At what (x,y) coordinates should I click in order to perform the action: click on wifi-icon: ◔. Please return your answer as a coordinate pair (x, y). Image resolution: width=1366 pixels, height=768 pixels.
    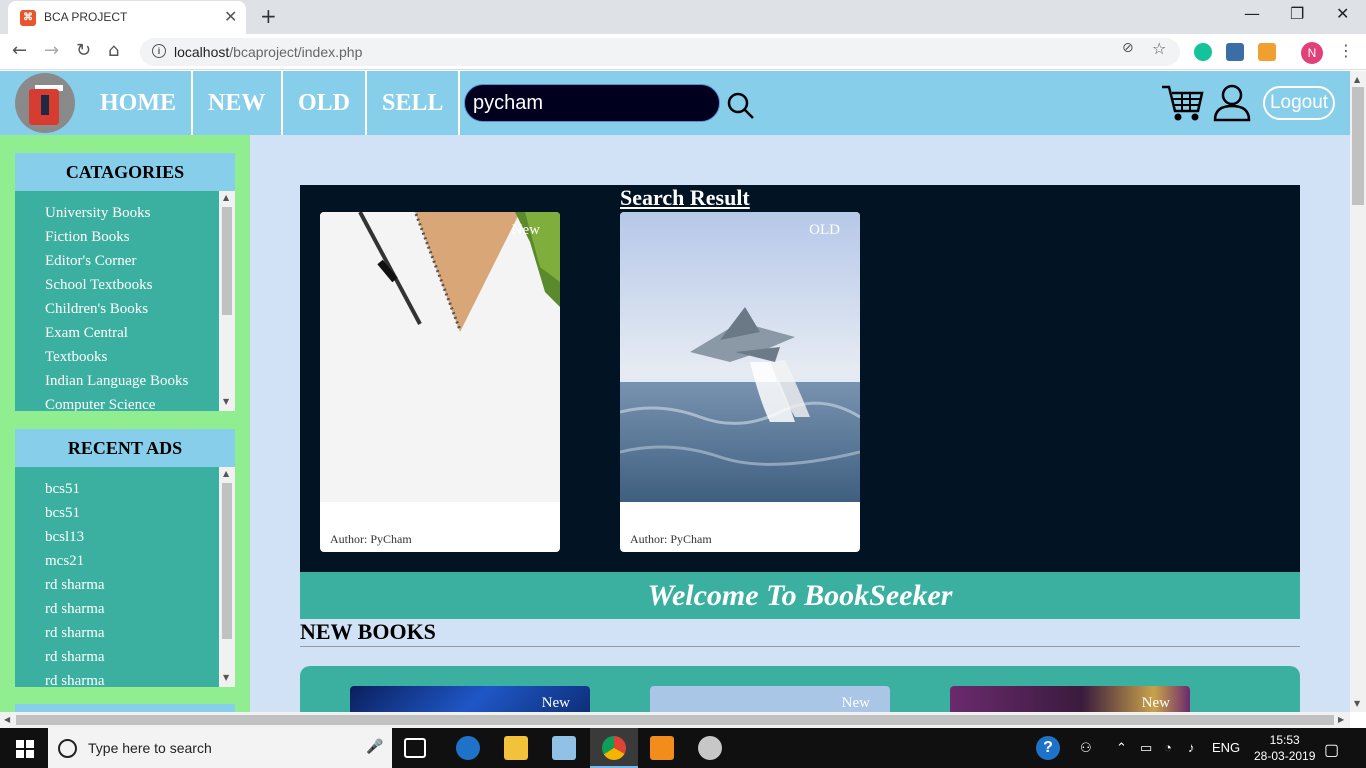
    Looking at the image, I should click on (1168, 747).